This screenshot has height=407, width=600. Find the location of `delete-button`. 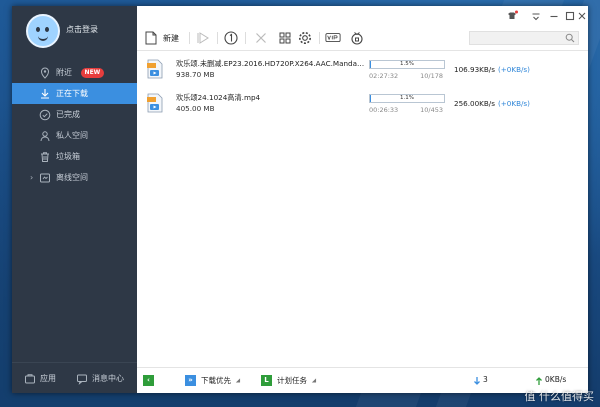

delete-button is located at coordinates (261, 38).